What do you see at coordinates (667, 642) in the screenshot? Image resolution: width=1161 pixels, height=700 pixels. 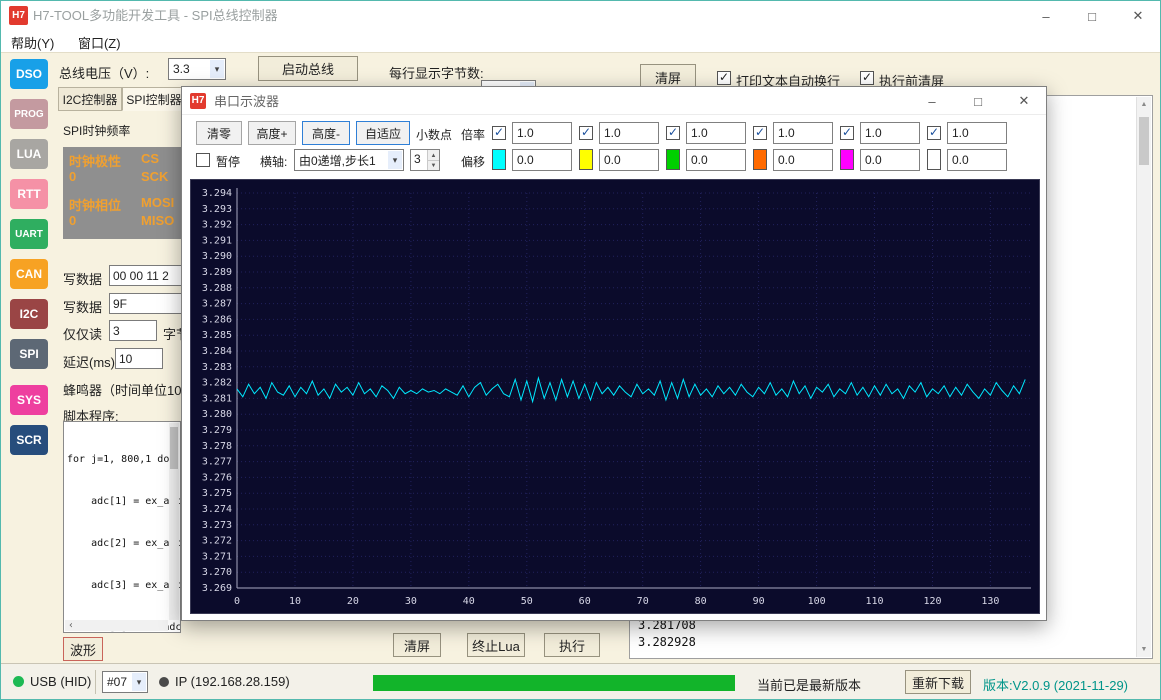 I see `output-line: 3.282928` at bounding box center [667, 642].